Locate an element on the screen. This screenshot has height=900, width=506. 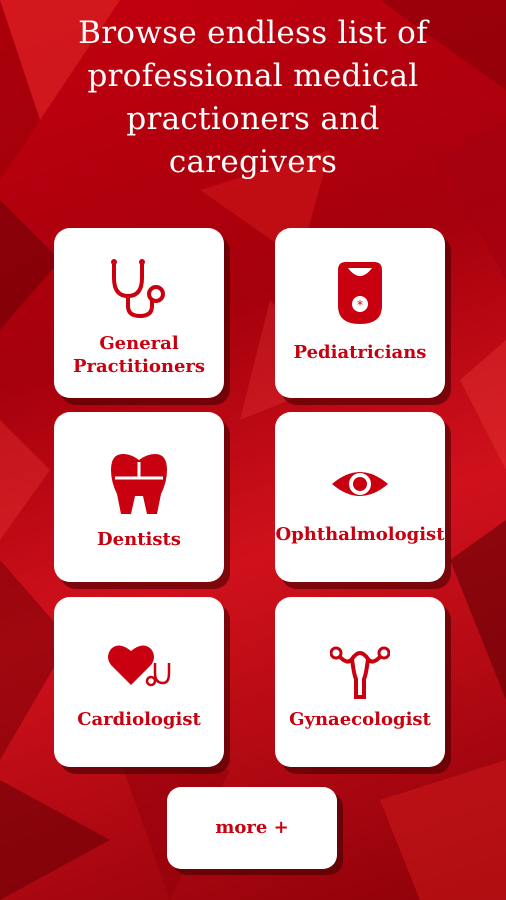
category-card-ophthalmologist: Ophthalmologist is located at coordinates (360, 497).